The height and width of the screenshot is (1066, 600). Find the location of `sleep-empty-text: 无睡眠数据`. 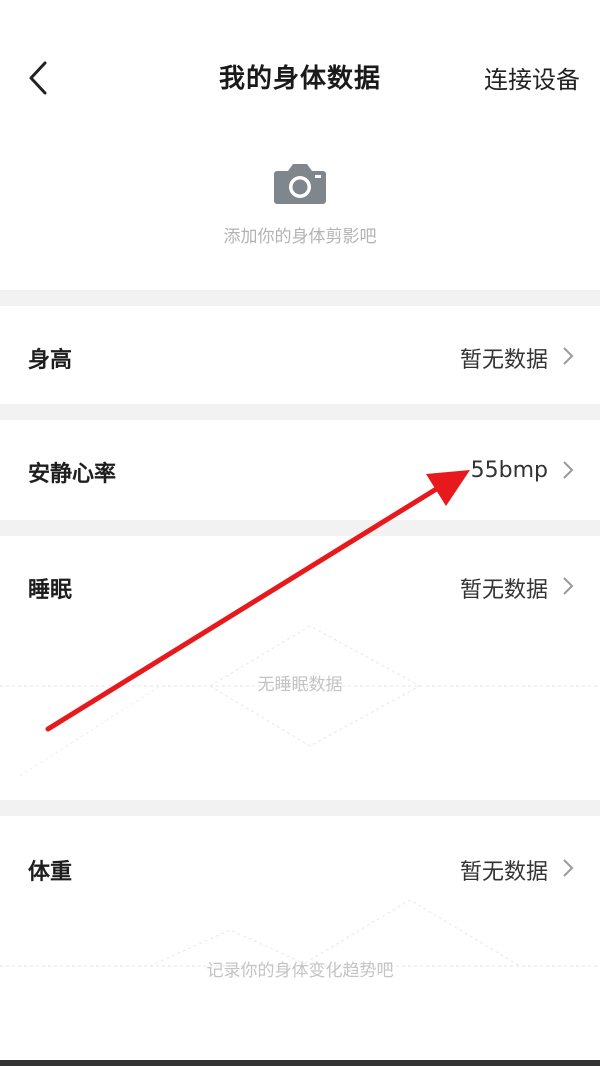

sleep-empty-text: 无睡眠数据 is located at coordinates (300, 685).